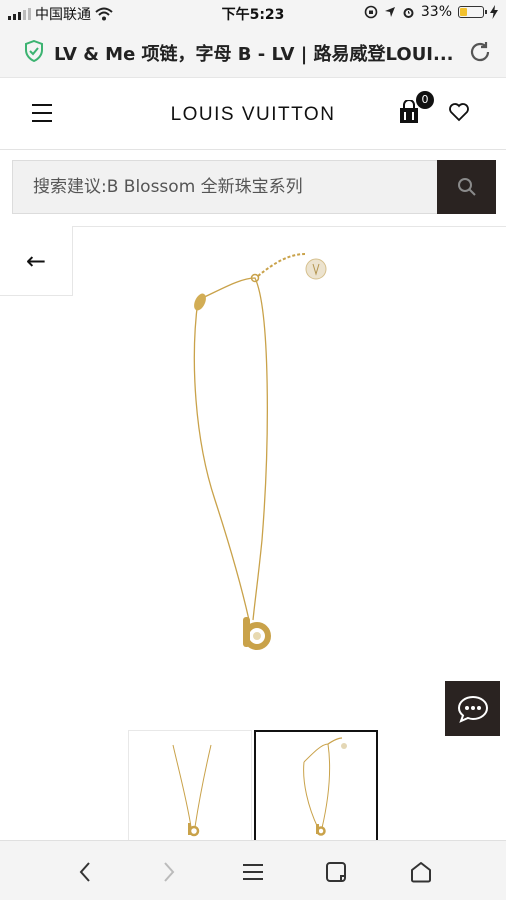  What do you see at coordinates (480, 52) in the screenshot?
I see `reload-icon` at bounding box center [480, 52].